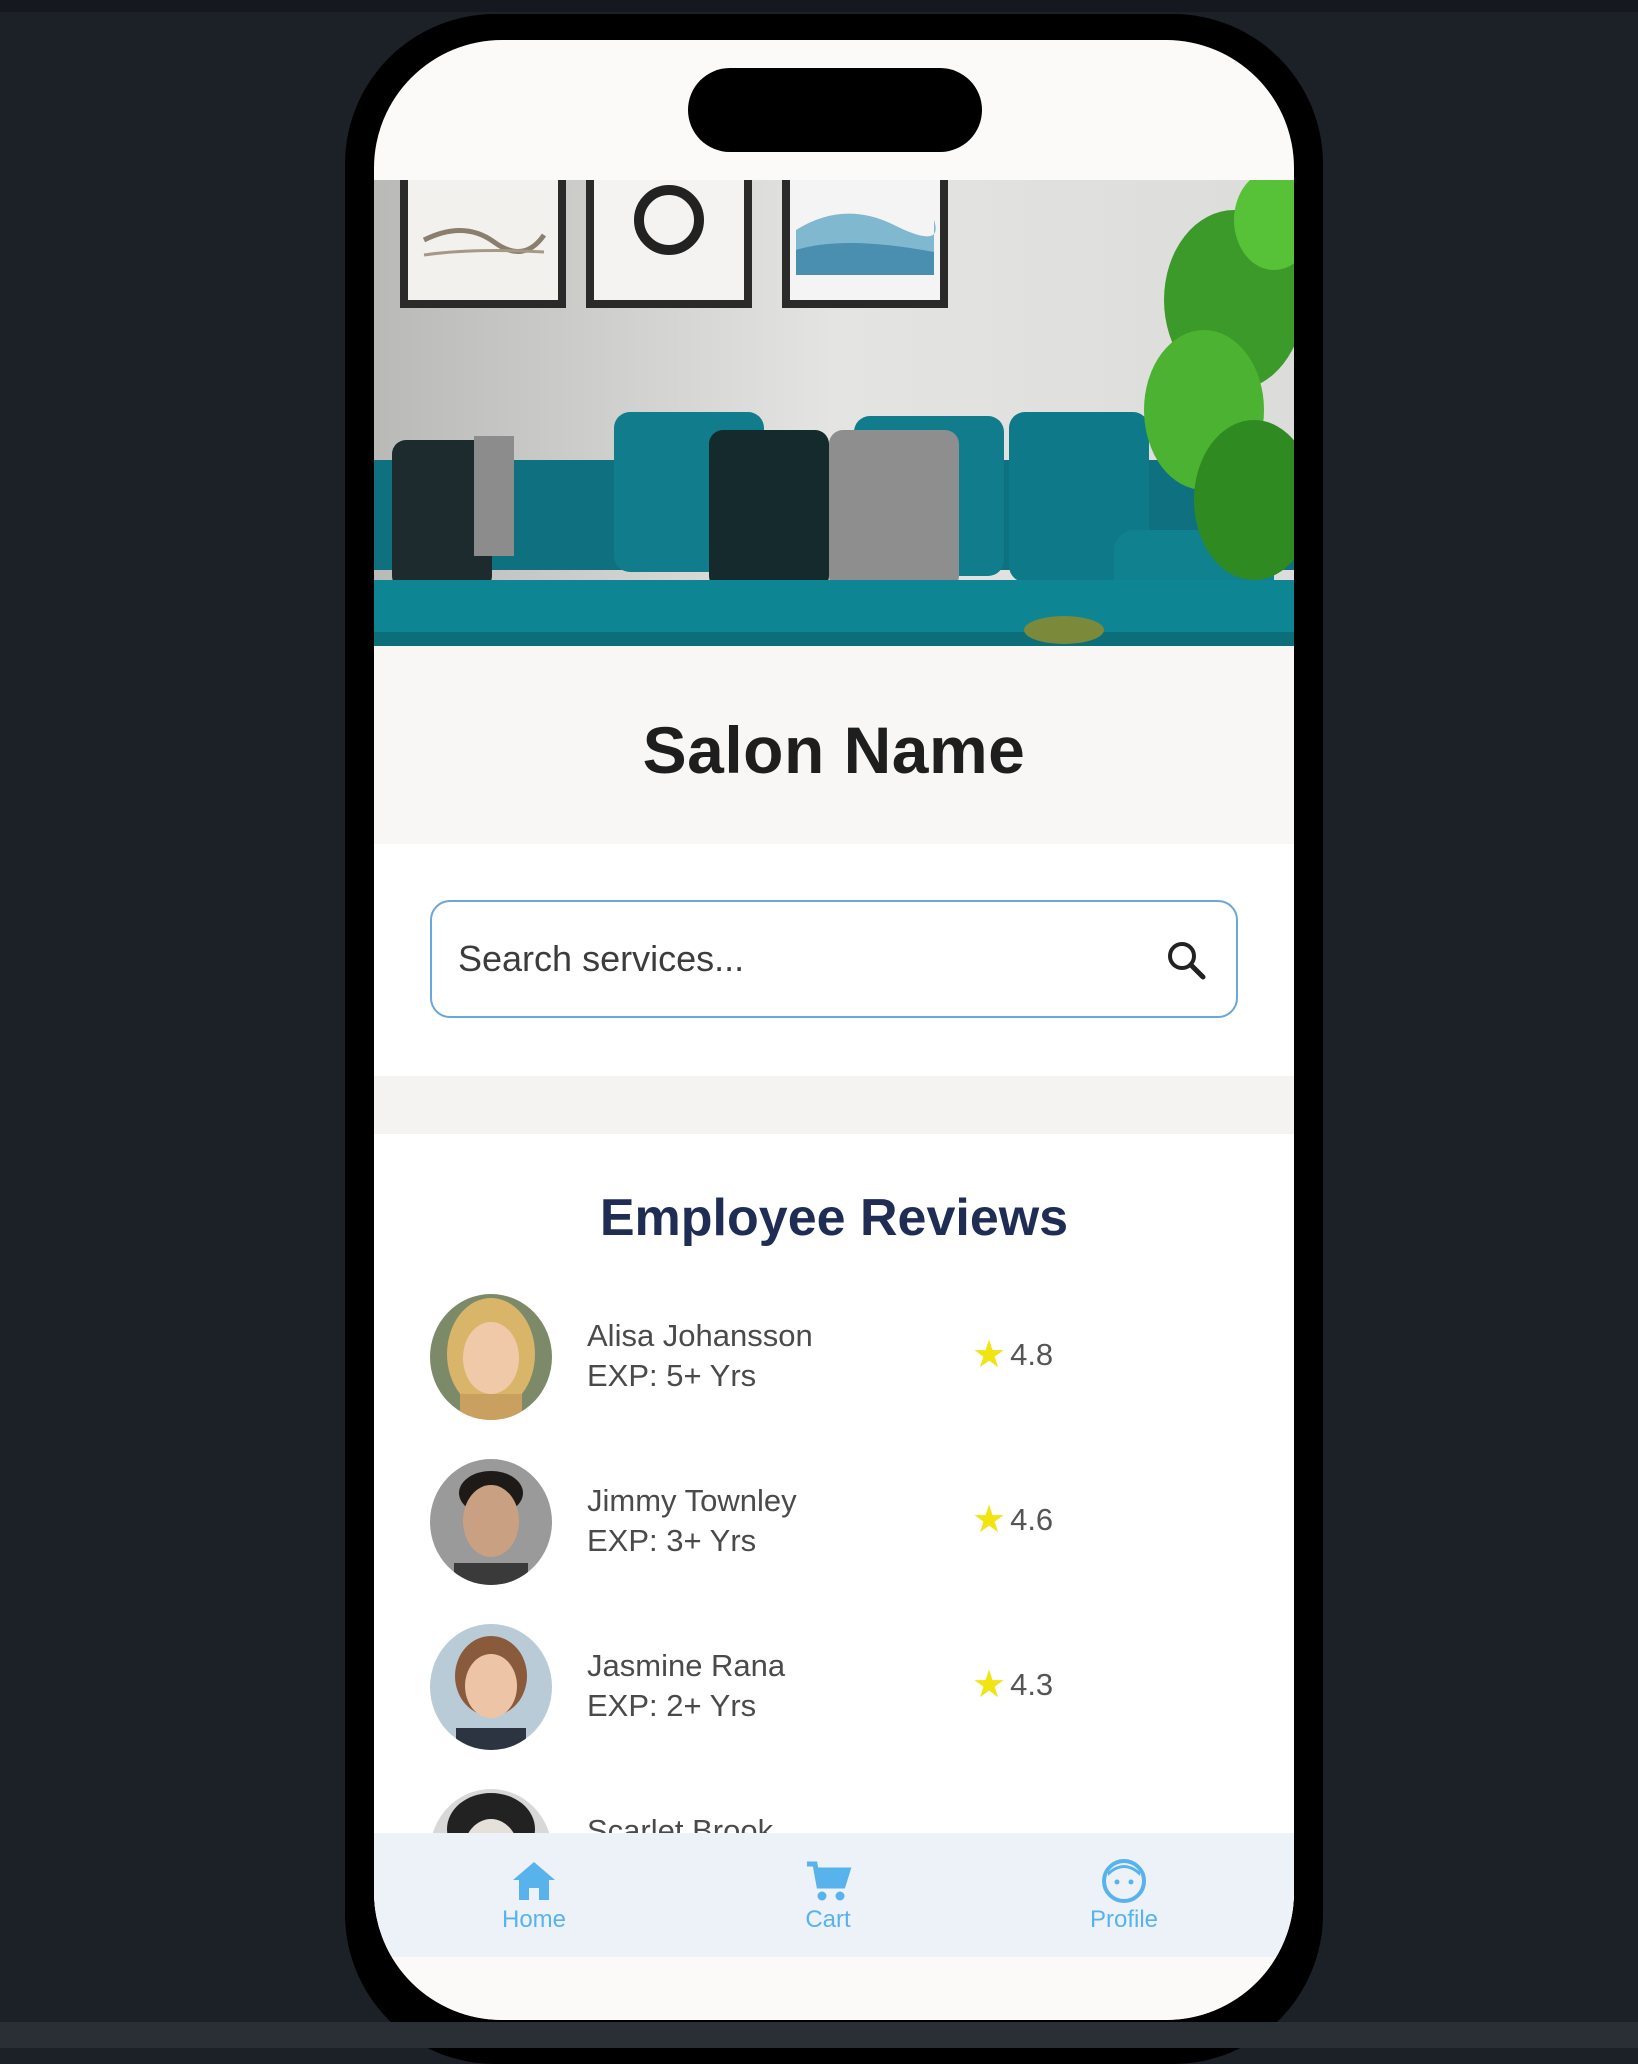 This screenshot has height=2064, width=1638. What do you see at coordinates (700, 1335) in the screenshot?
I see `employee-name: Alisa Johansson` at bounding box center [700, 1335].